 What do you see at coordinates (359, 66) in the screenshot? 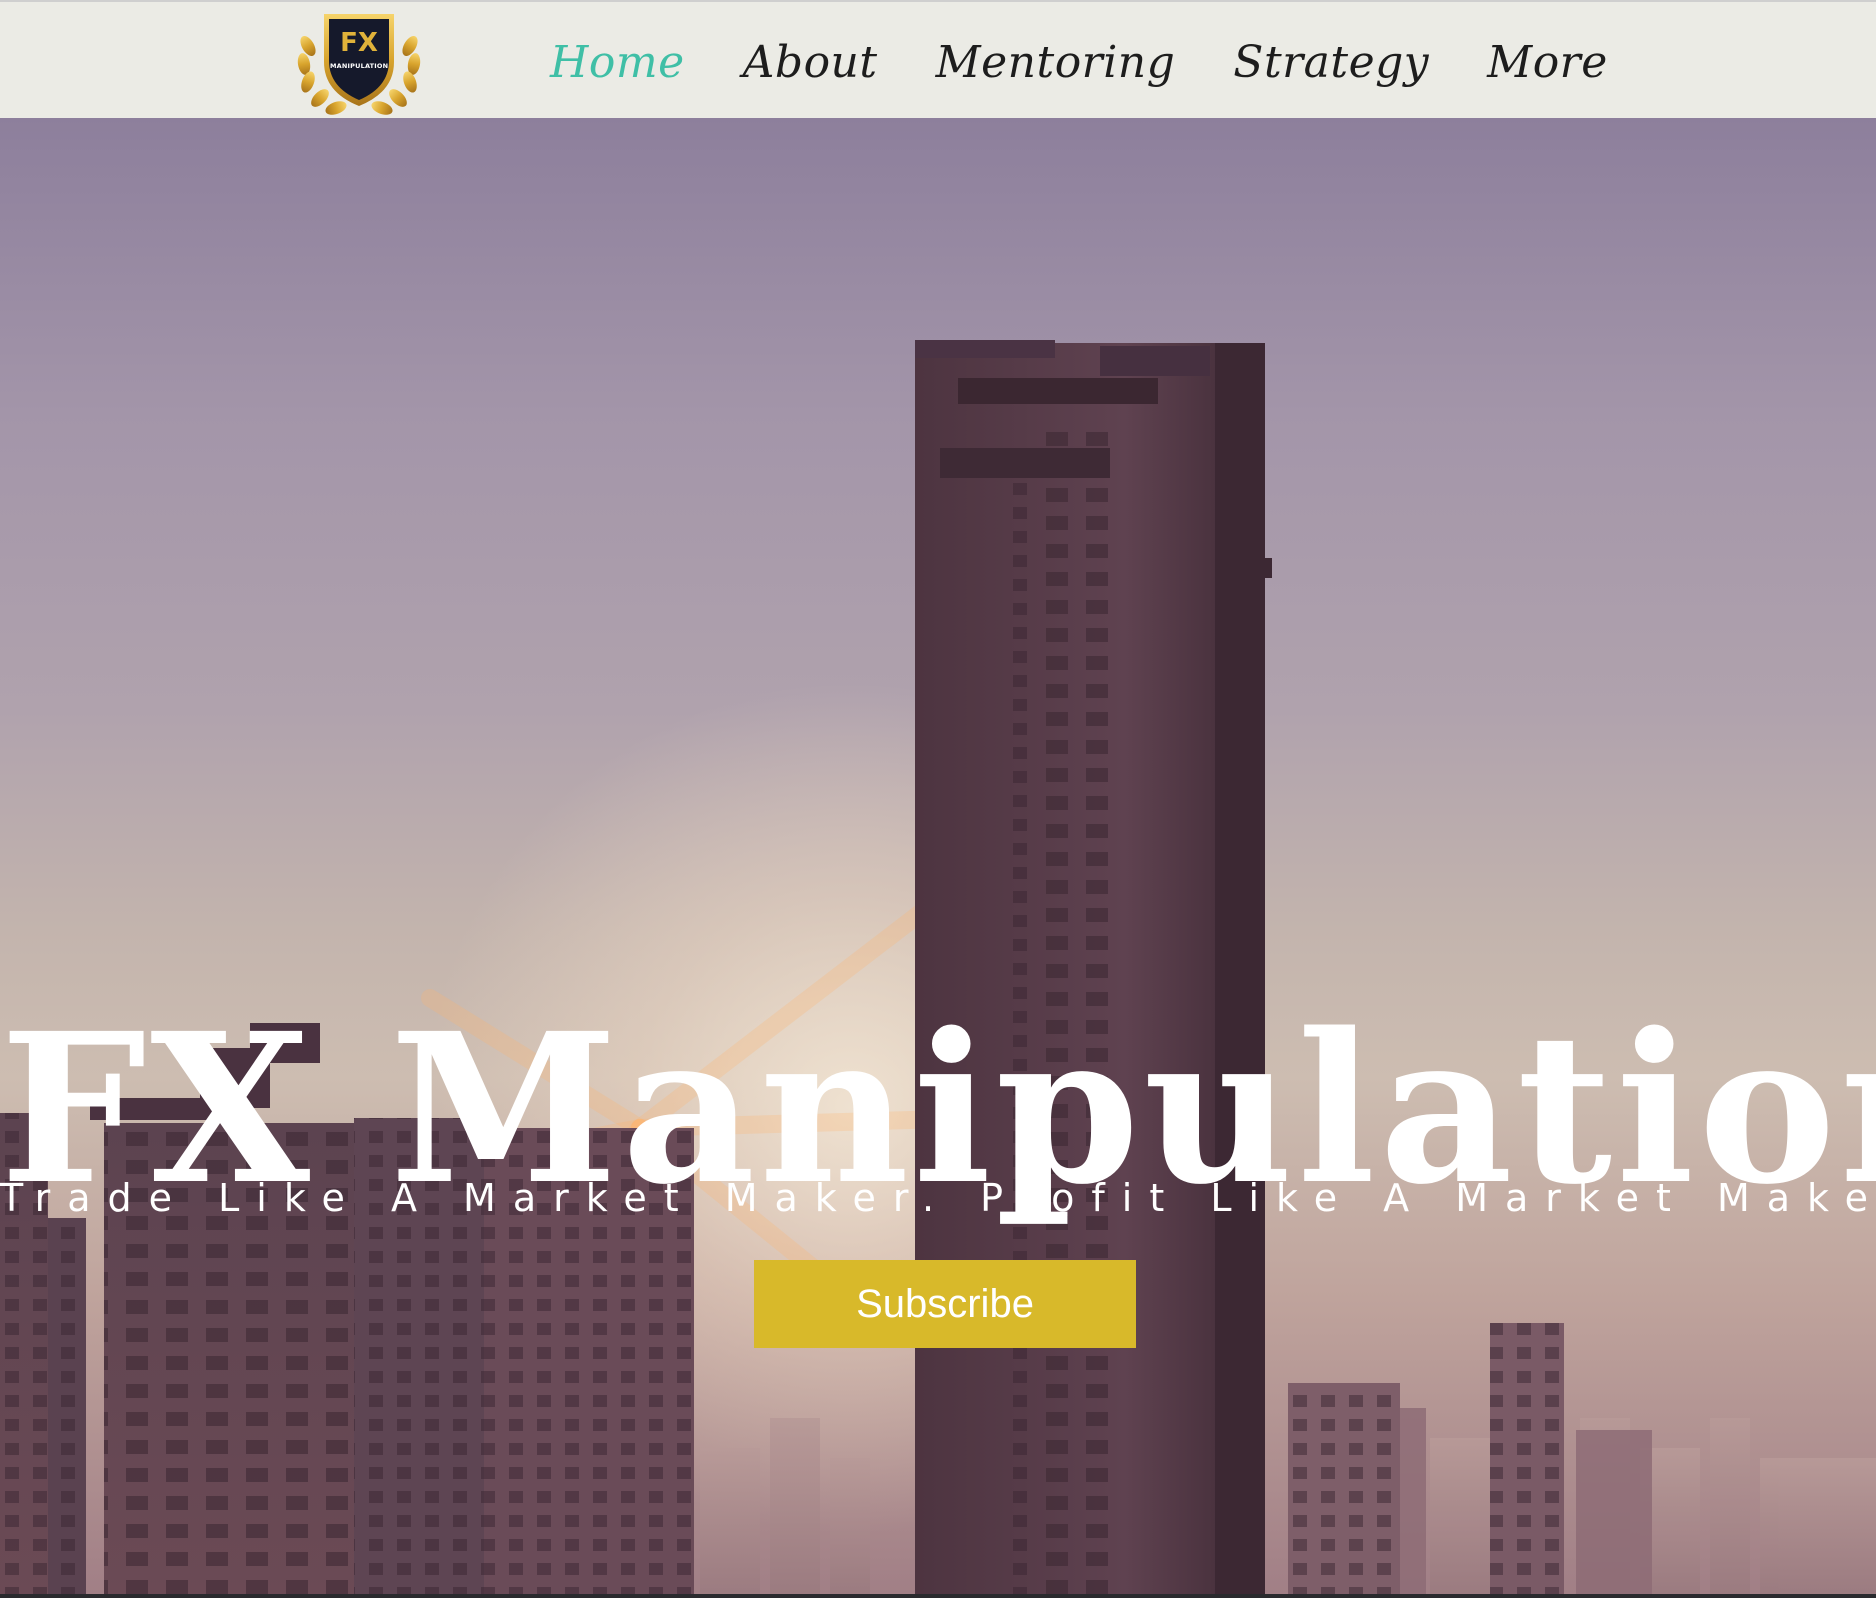
I see `logo-text-sub: MANIPULATION` at bounding box center [359, 66].